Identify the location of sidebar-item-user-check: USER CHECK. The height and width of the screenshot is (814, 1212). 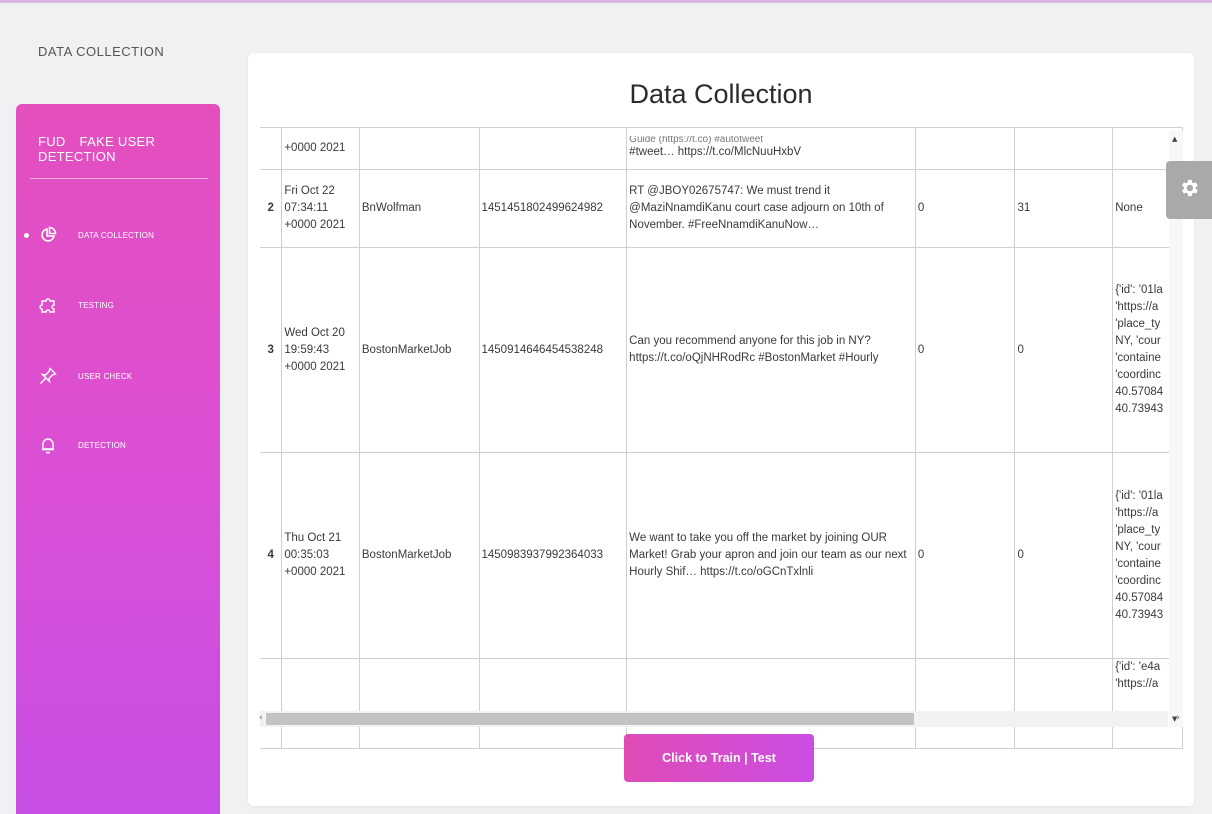
(118, 376).